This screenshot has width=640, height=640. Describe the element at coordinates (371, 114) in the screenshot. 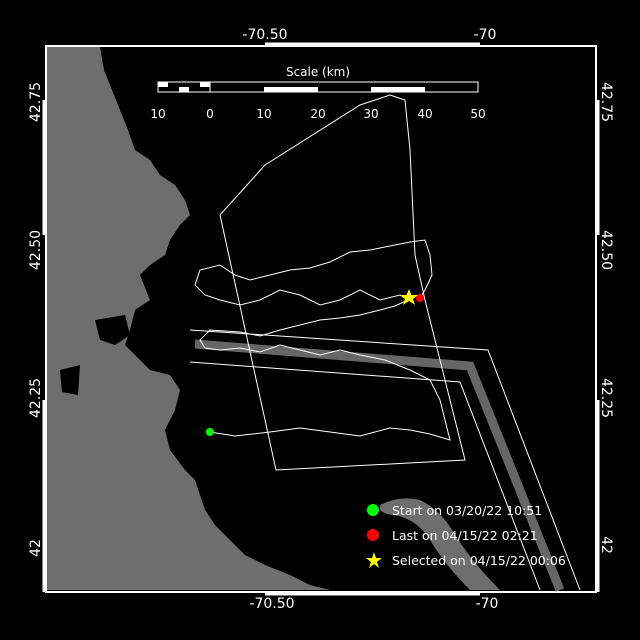

I see `scale-tick-label: 30` at that location.